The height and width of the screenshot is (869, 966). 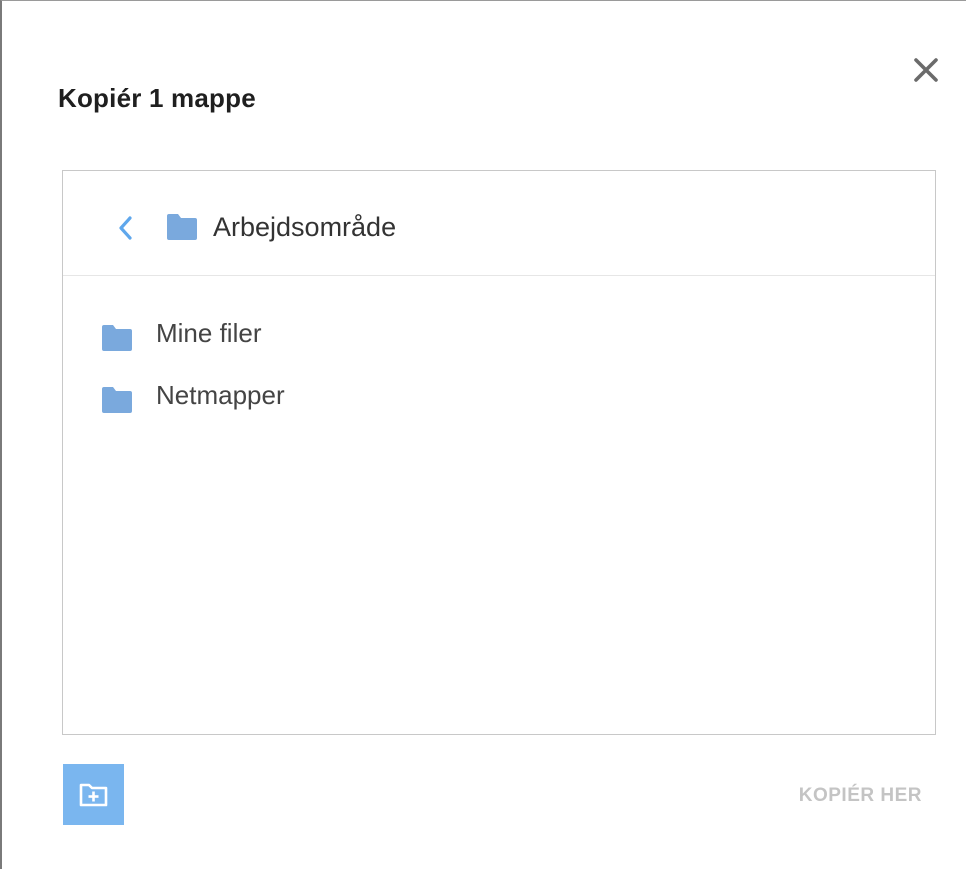 I want to click on list-item-label: Netmapper, so click(x=220, y=395).